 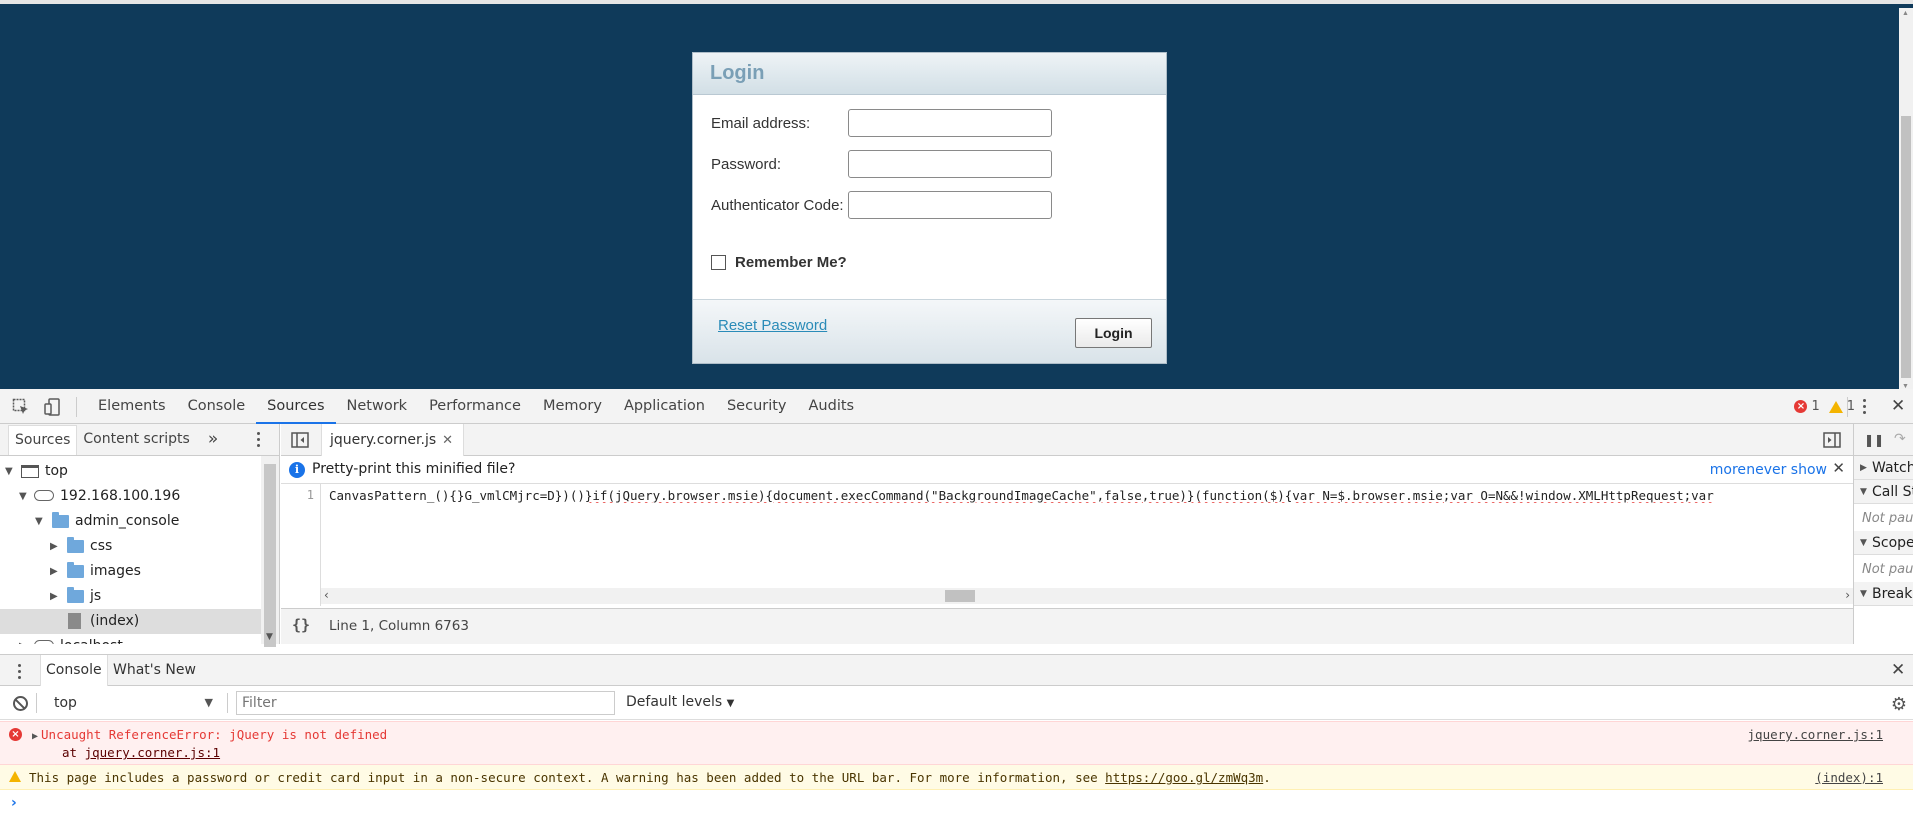 What do you see at coordinates (1898, 406) in the screenshot?
I see `close-devtools-icon: ✕` at bounding box center [1898, 406].